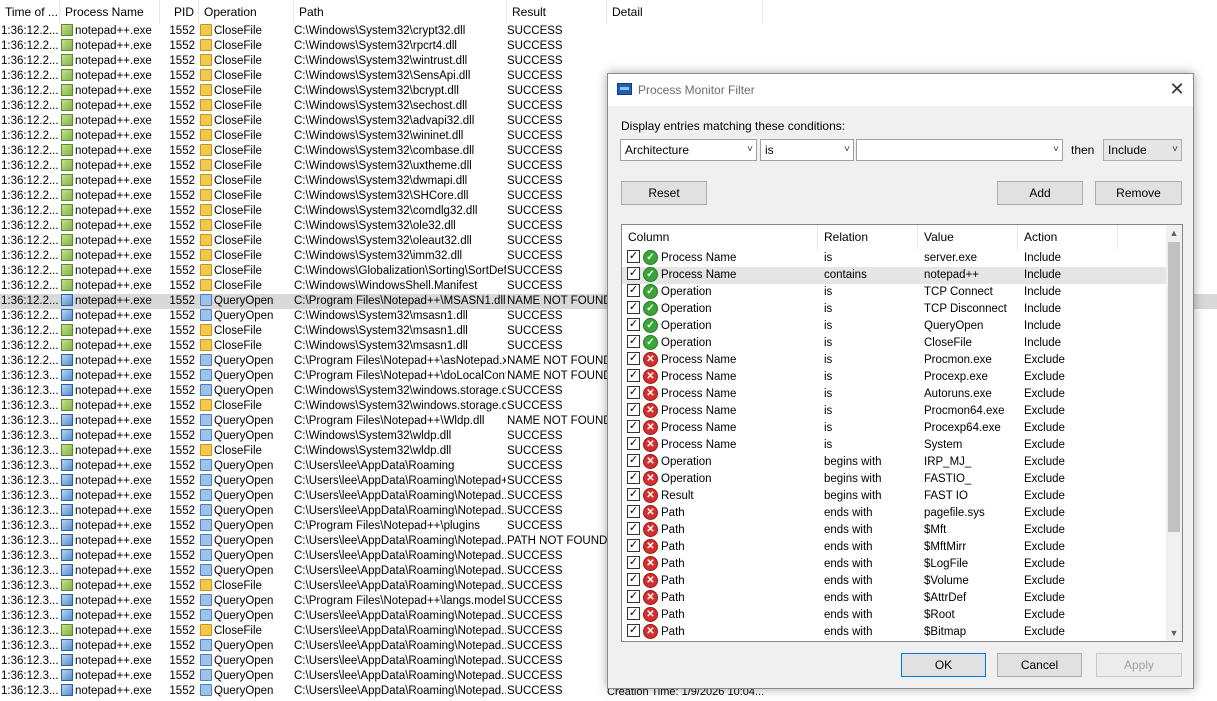 The width and height of the screenshot is (1217, 701). What do you see at coordinates (894, 547) in the screenshot?
I see `filter-row: ✓ ✕ Path ends with $MftMirr Exclude` at bounding box center [894, 547].